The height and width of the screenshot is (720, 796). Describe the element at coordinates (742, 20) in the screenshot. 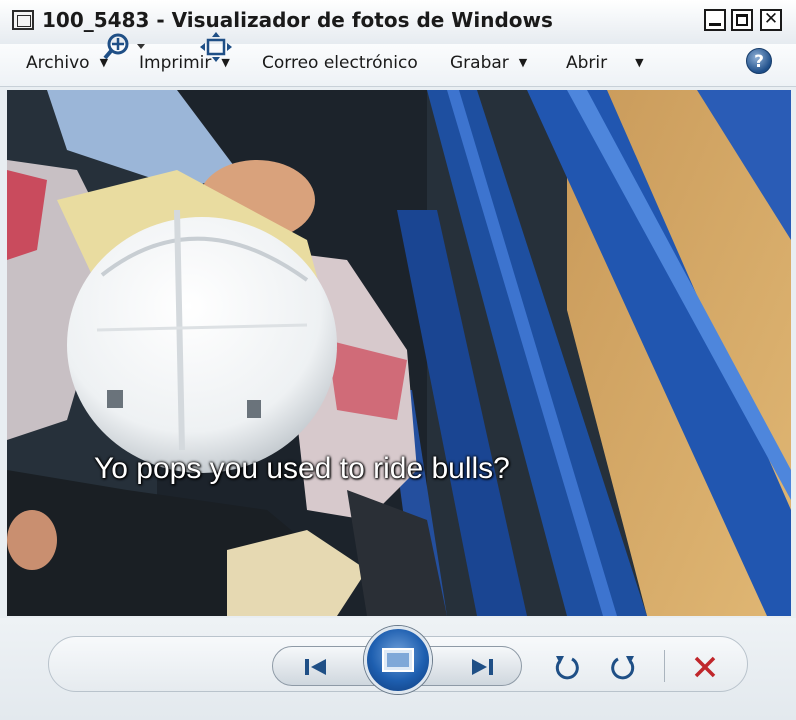

I see `maximize-button` at that location.